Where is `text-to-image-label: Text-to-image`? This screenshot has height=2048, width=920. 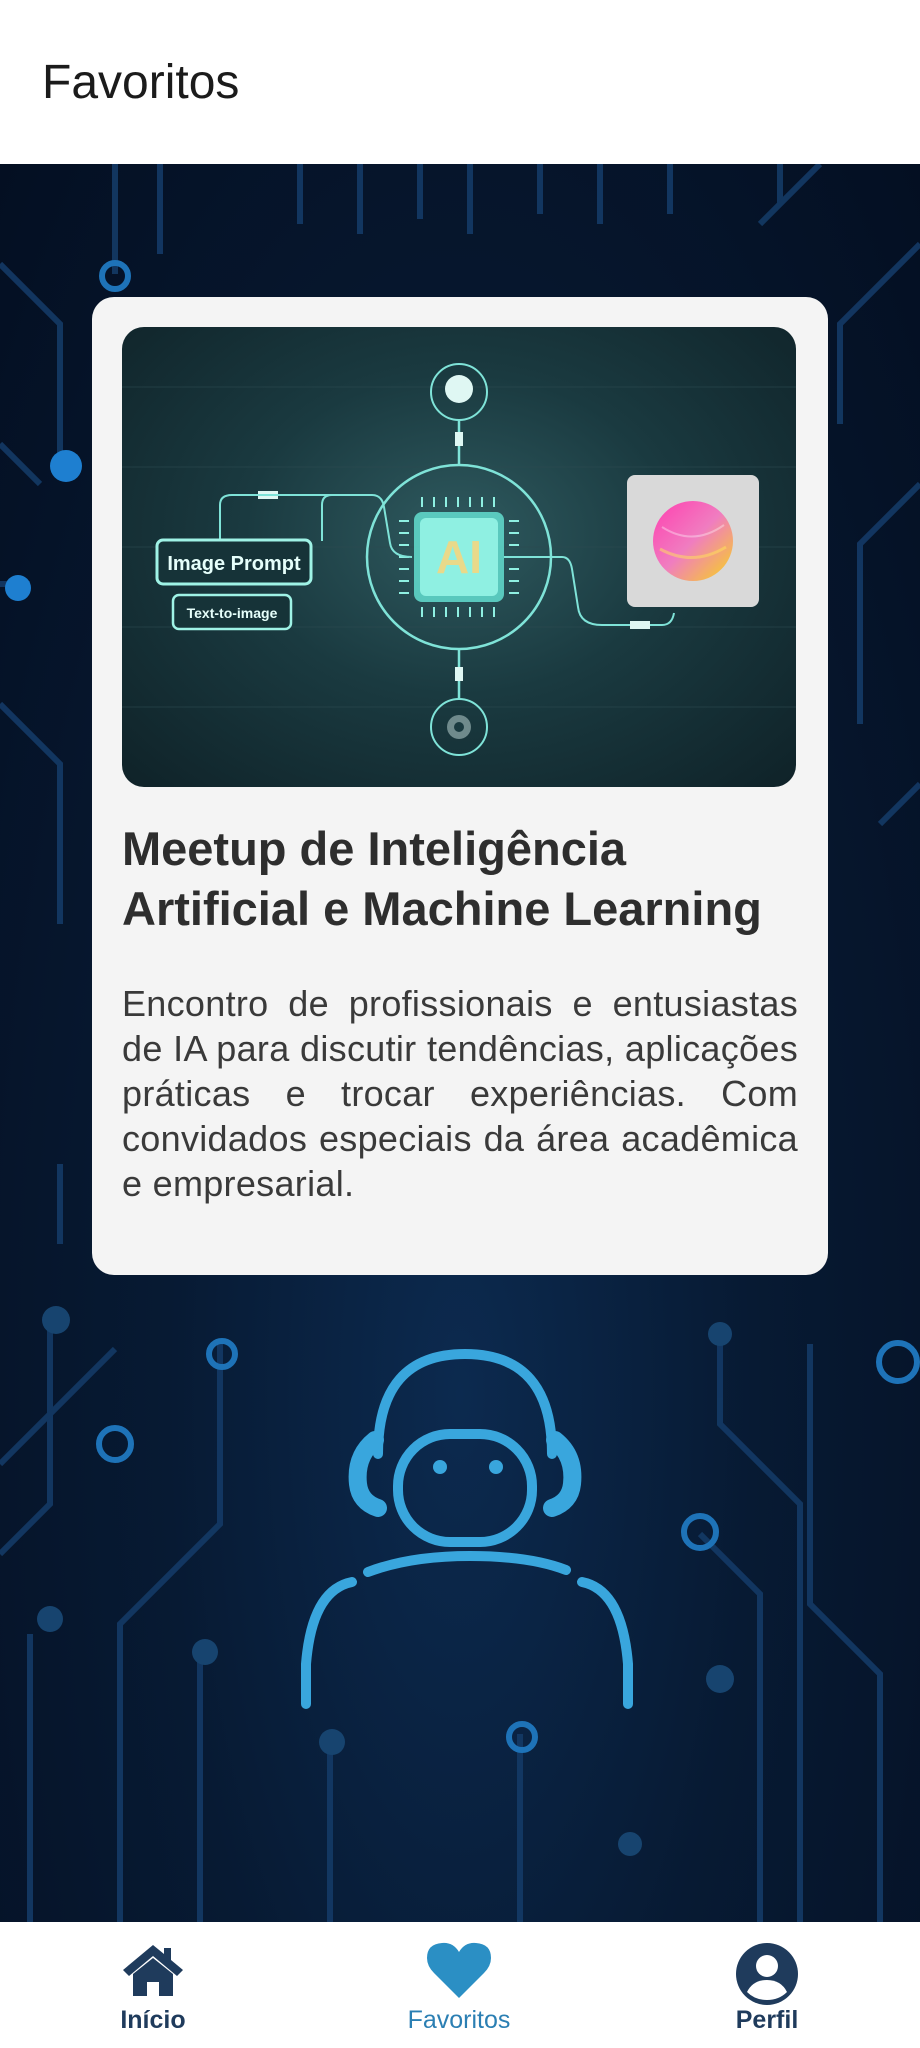
text-to-image-label: Text-to-image is located at coordinates (232, 613).